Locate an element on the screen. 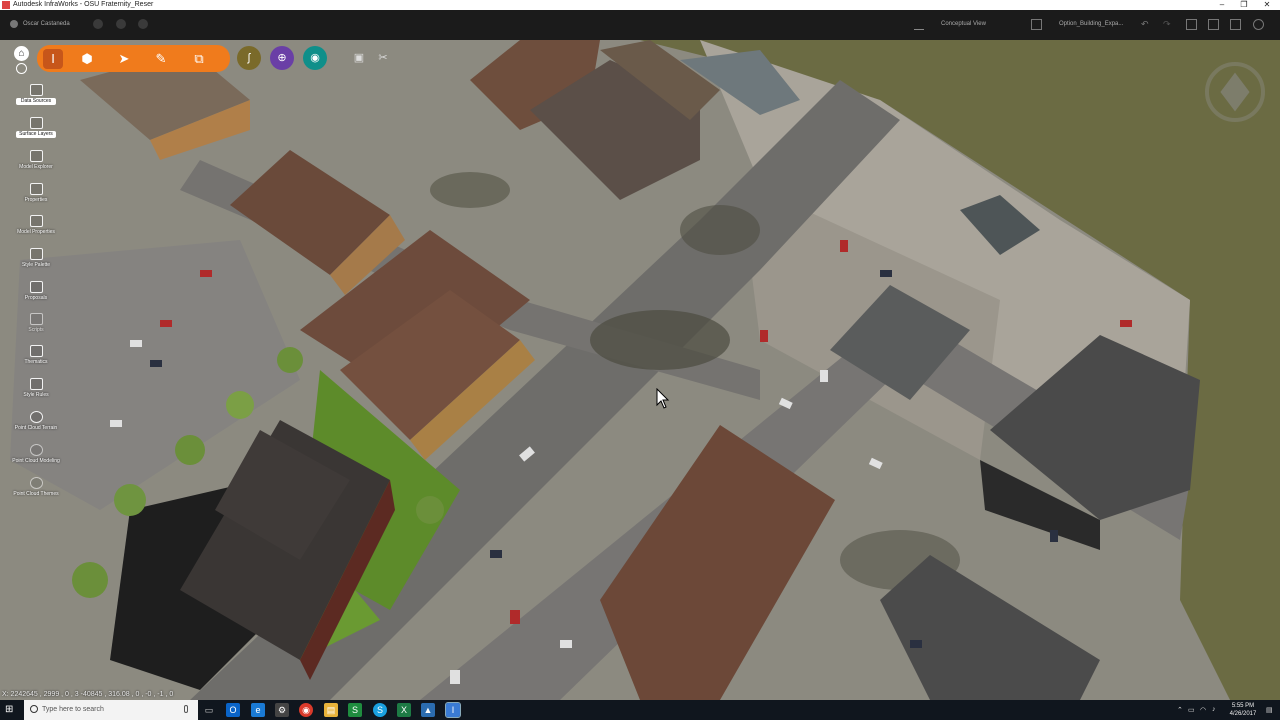 Image resolution: width=1280 pixels, height=720 pixels. taskbar-clock: 5:55 PM 4/26/2017 is located at coordinates (1243, 710).